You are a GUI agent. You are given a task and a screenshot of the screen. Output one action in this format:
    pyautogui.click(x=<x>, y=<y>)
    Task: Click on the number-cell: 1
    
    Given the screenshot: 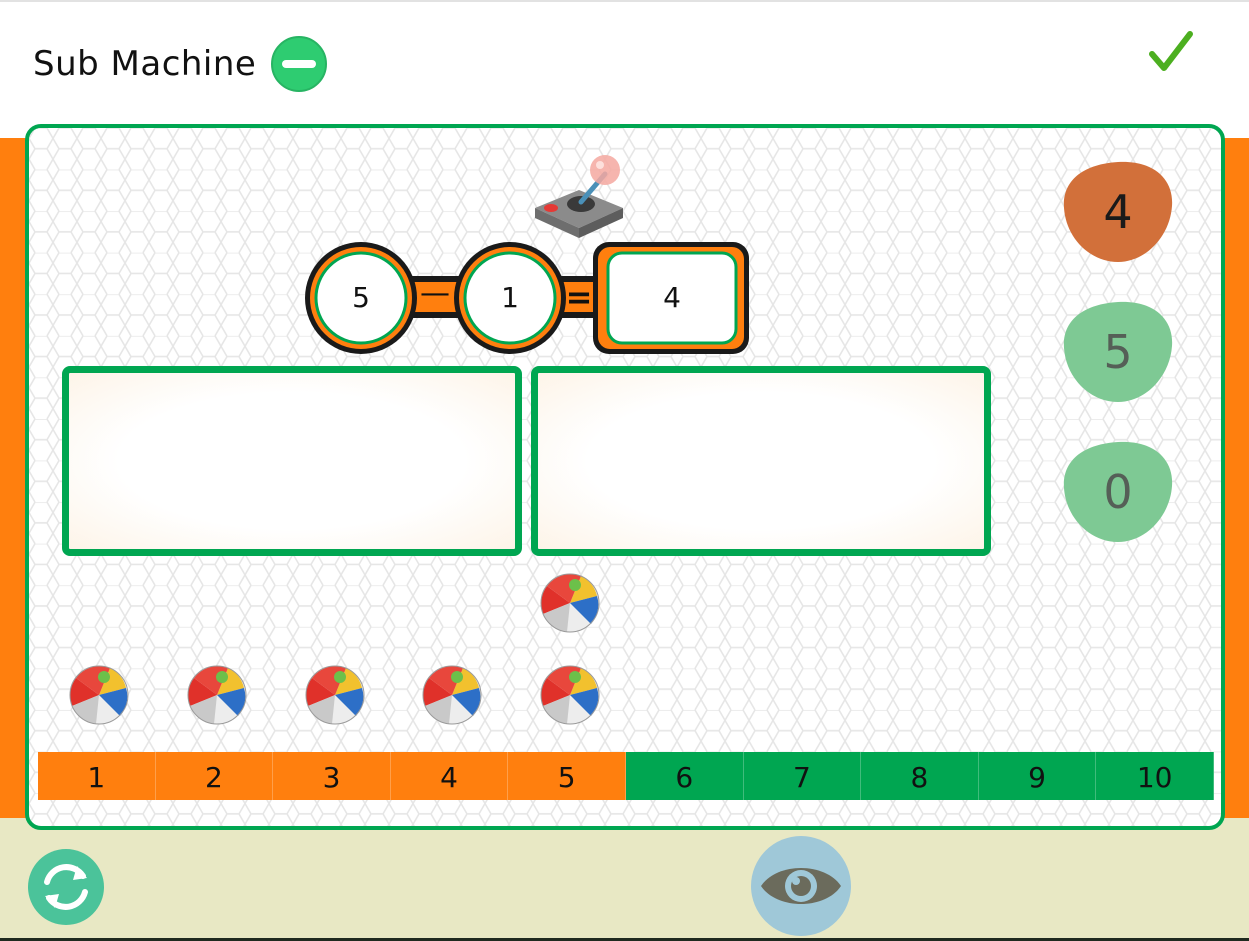 What is the action you would take?
    pyautogui.click(x=97, y=776)
    